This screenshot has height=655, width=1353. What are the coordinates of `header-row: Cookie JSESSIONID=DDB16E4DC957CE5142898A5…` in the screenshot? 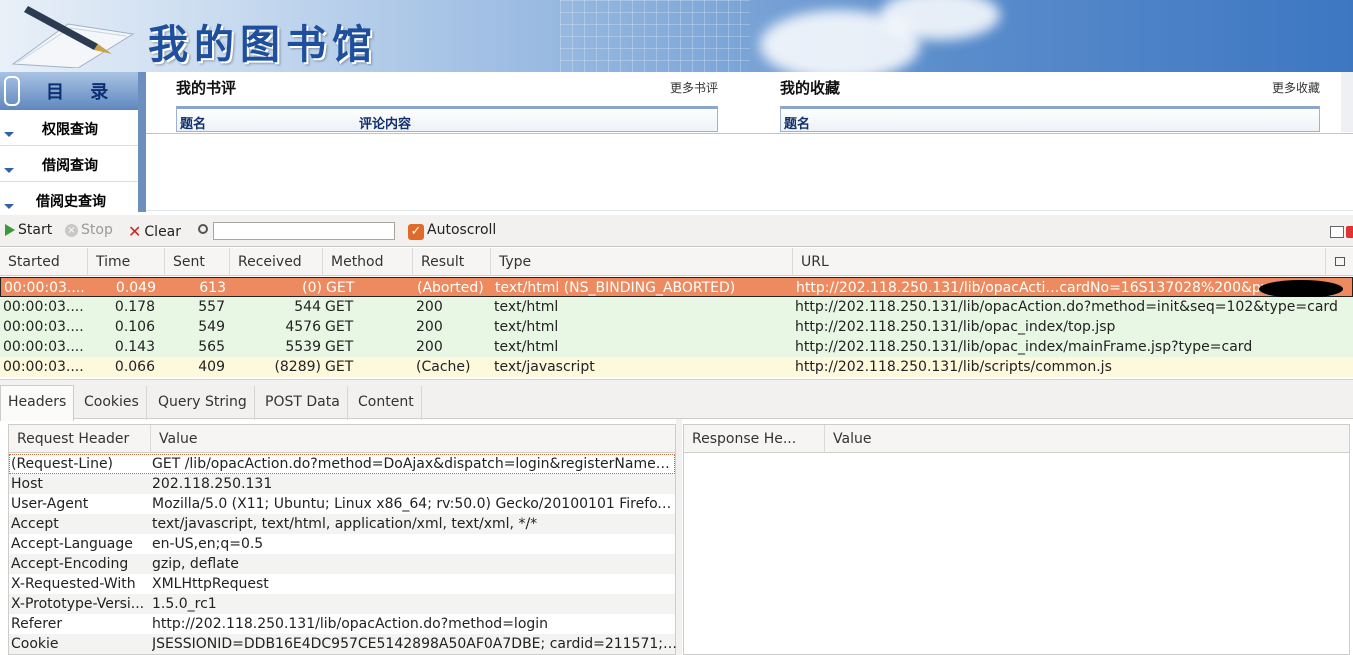 It's located at (343, 644).